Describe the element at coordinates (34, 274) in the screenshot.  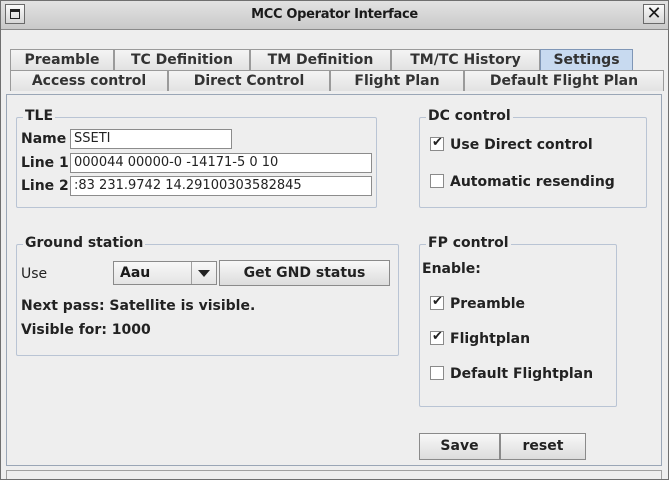
I see `use-label: Use` at that location.